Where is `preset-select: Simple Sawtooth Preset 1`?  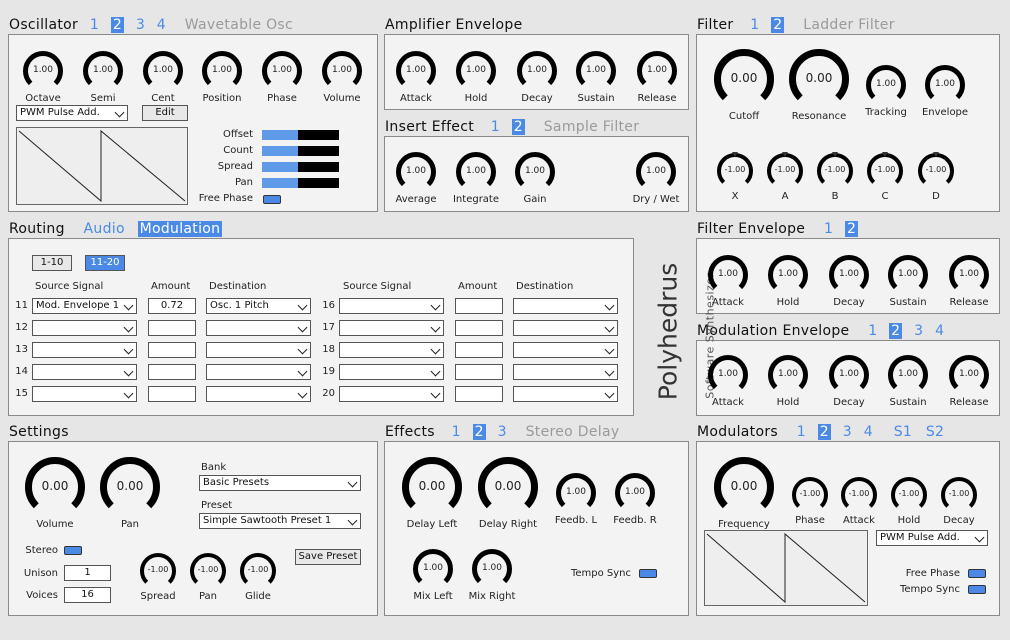 preset-select: Simple Sawtooth Preset 1 is located at coordinates (280, 521).